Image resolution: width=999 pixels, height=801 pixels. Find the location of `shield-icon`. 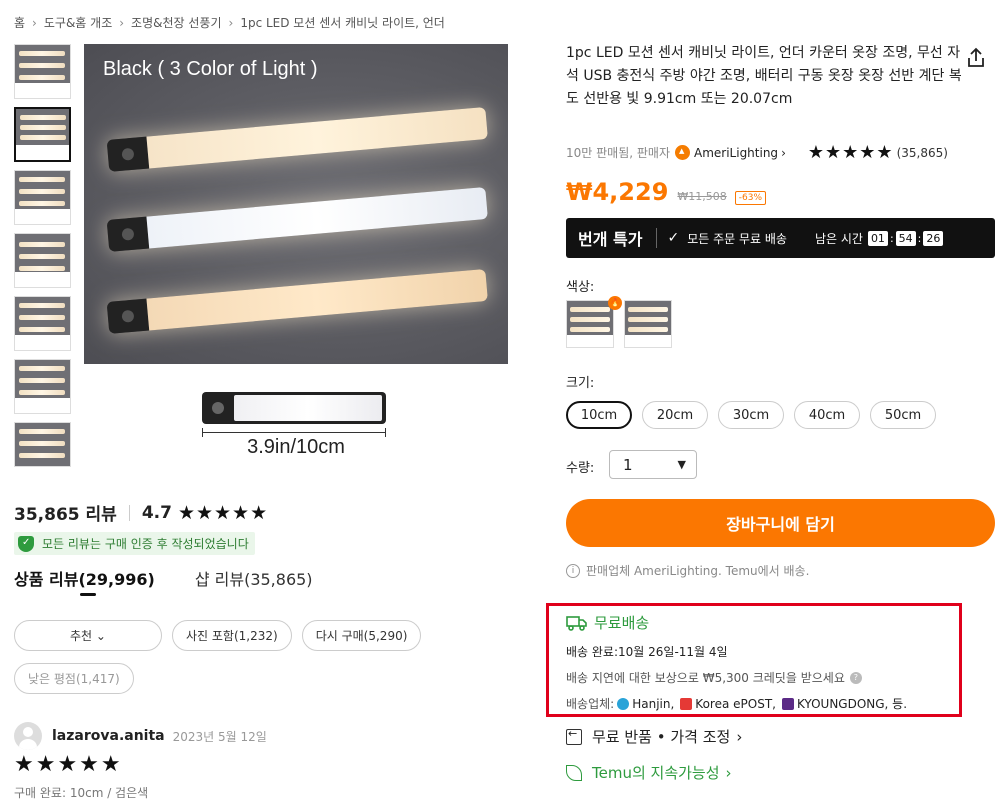

shield-icon is located at coordinates (26, 543).